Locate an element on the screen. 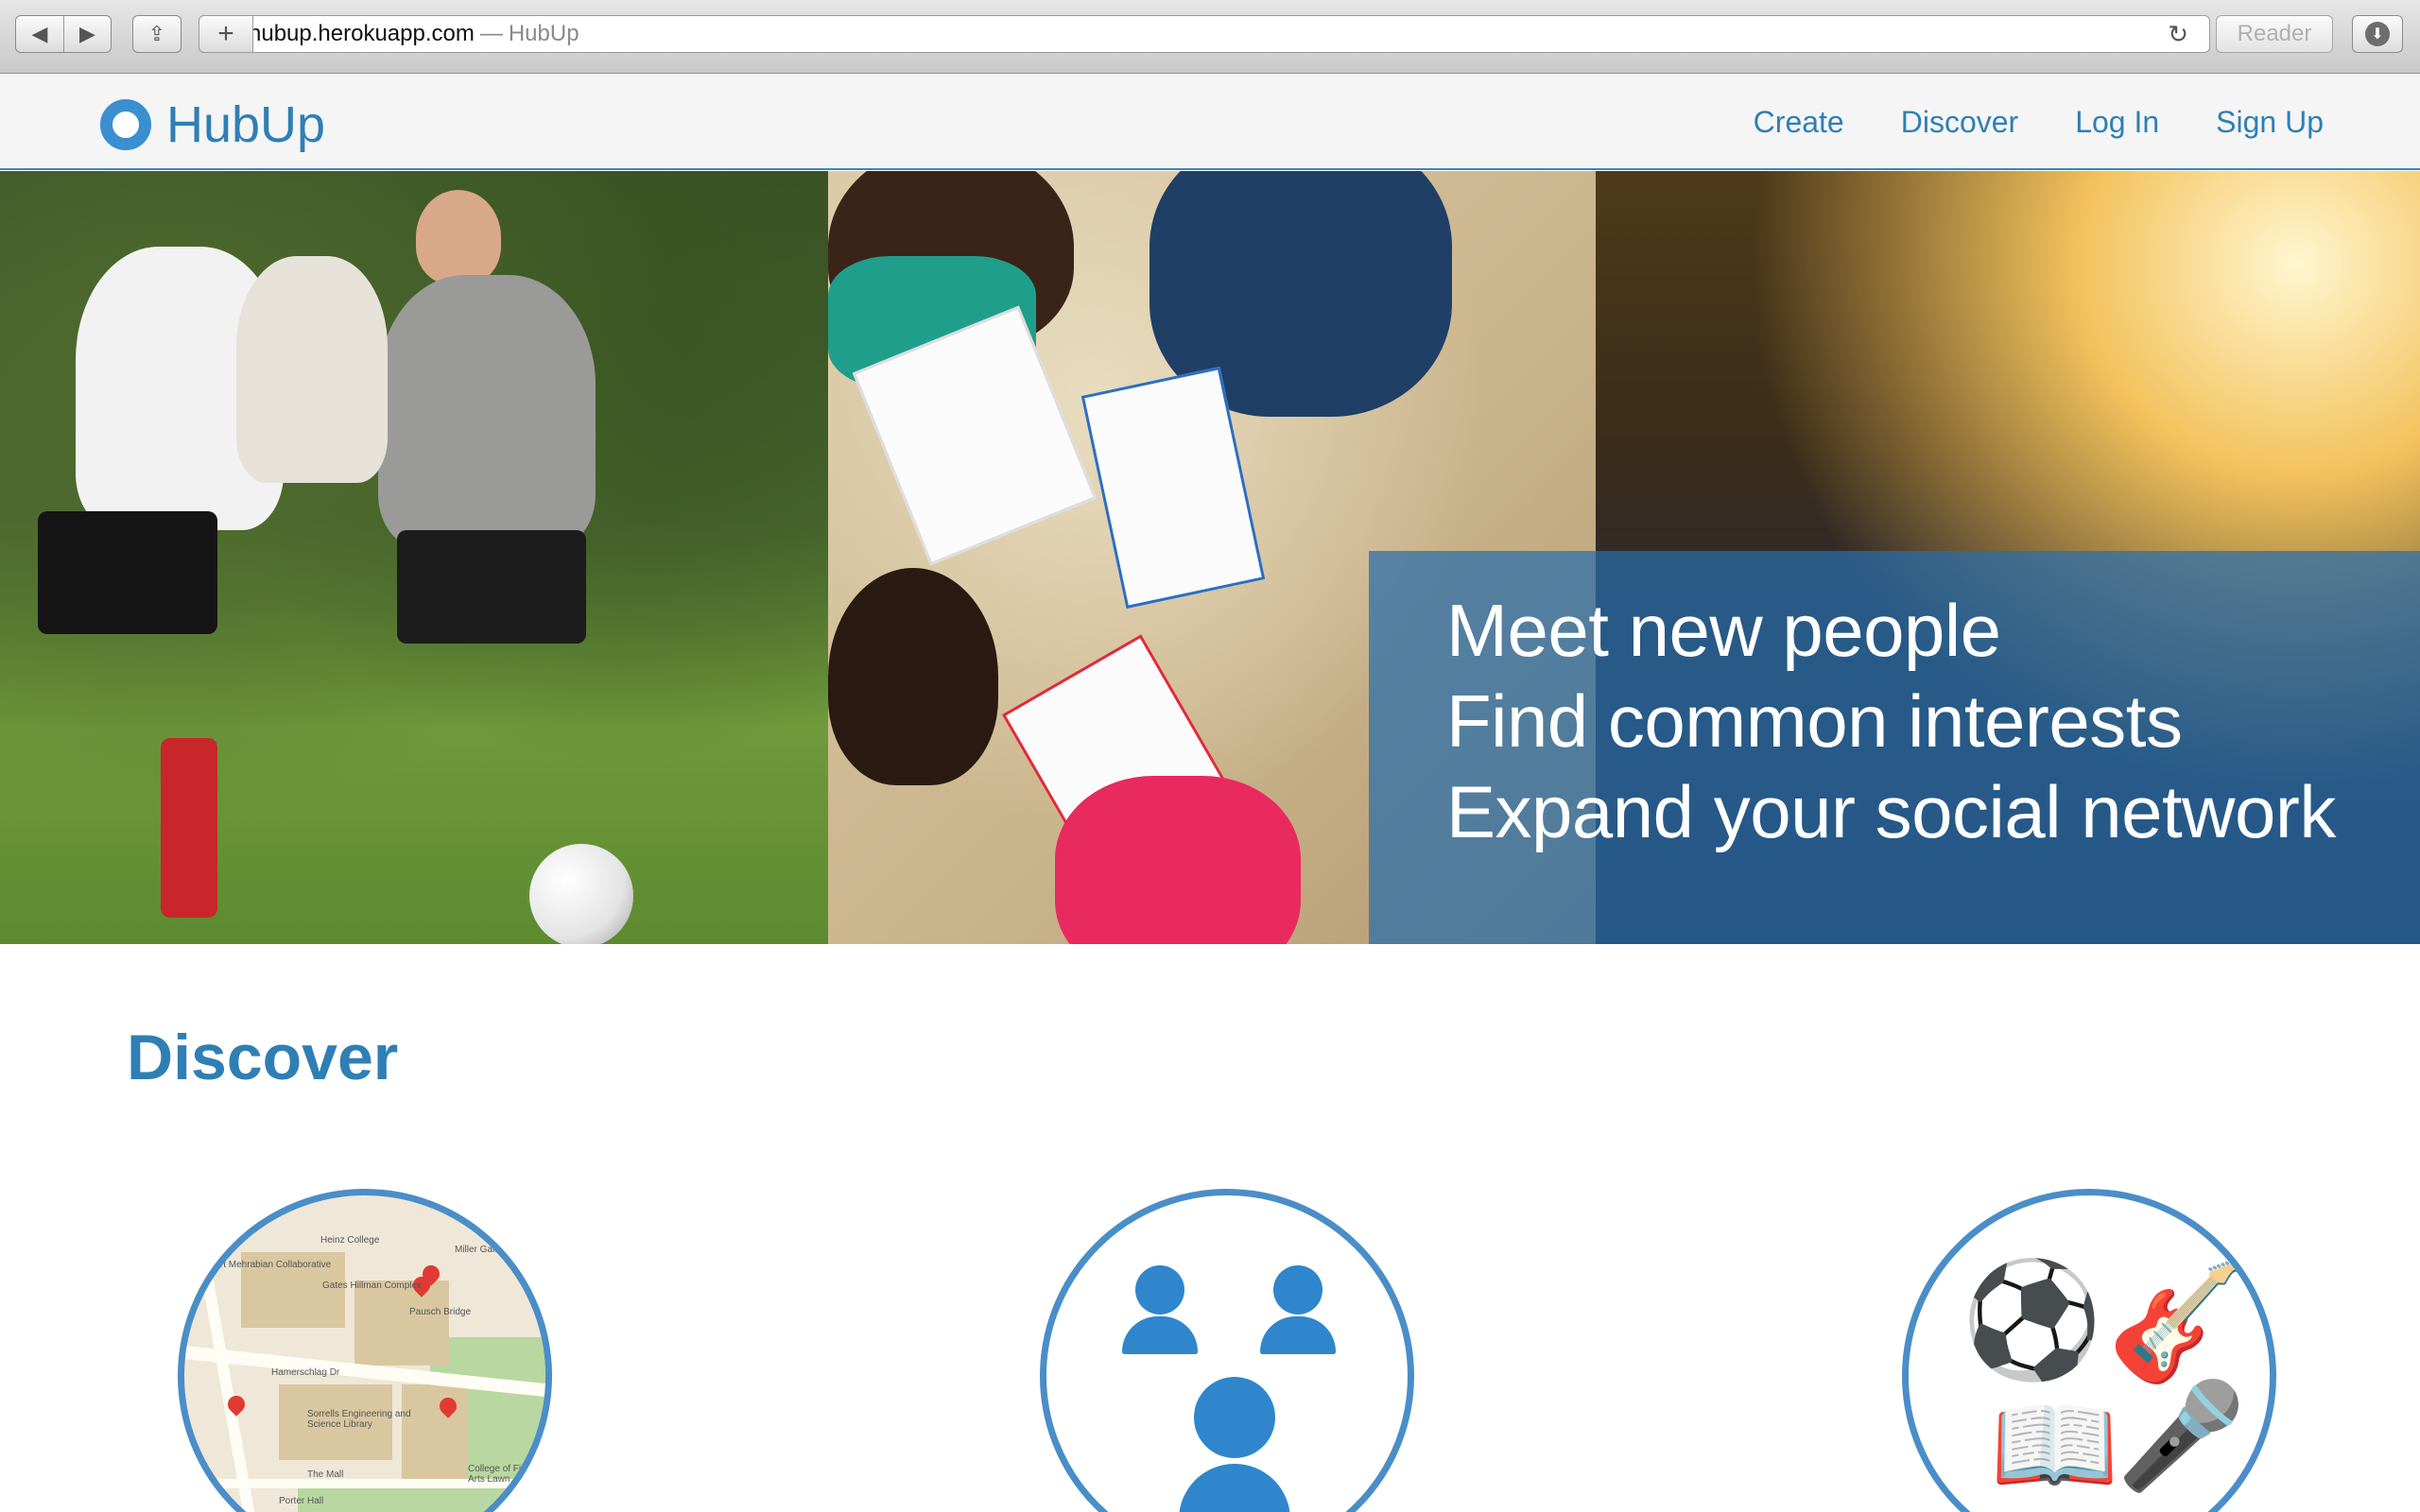  hero-line-1: Meet new people is located at coordinates (1723, 630).